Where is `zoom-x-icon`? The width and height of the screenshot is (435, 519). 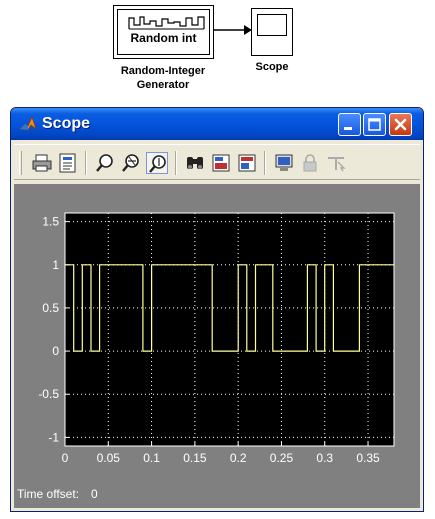
zoom-x-icon is located at coordinates (130, 163).